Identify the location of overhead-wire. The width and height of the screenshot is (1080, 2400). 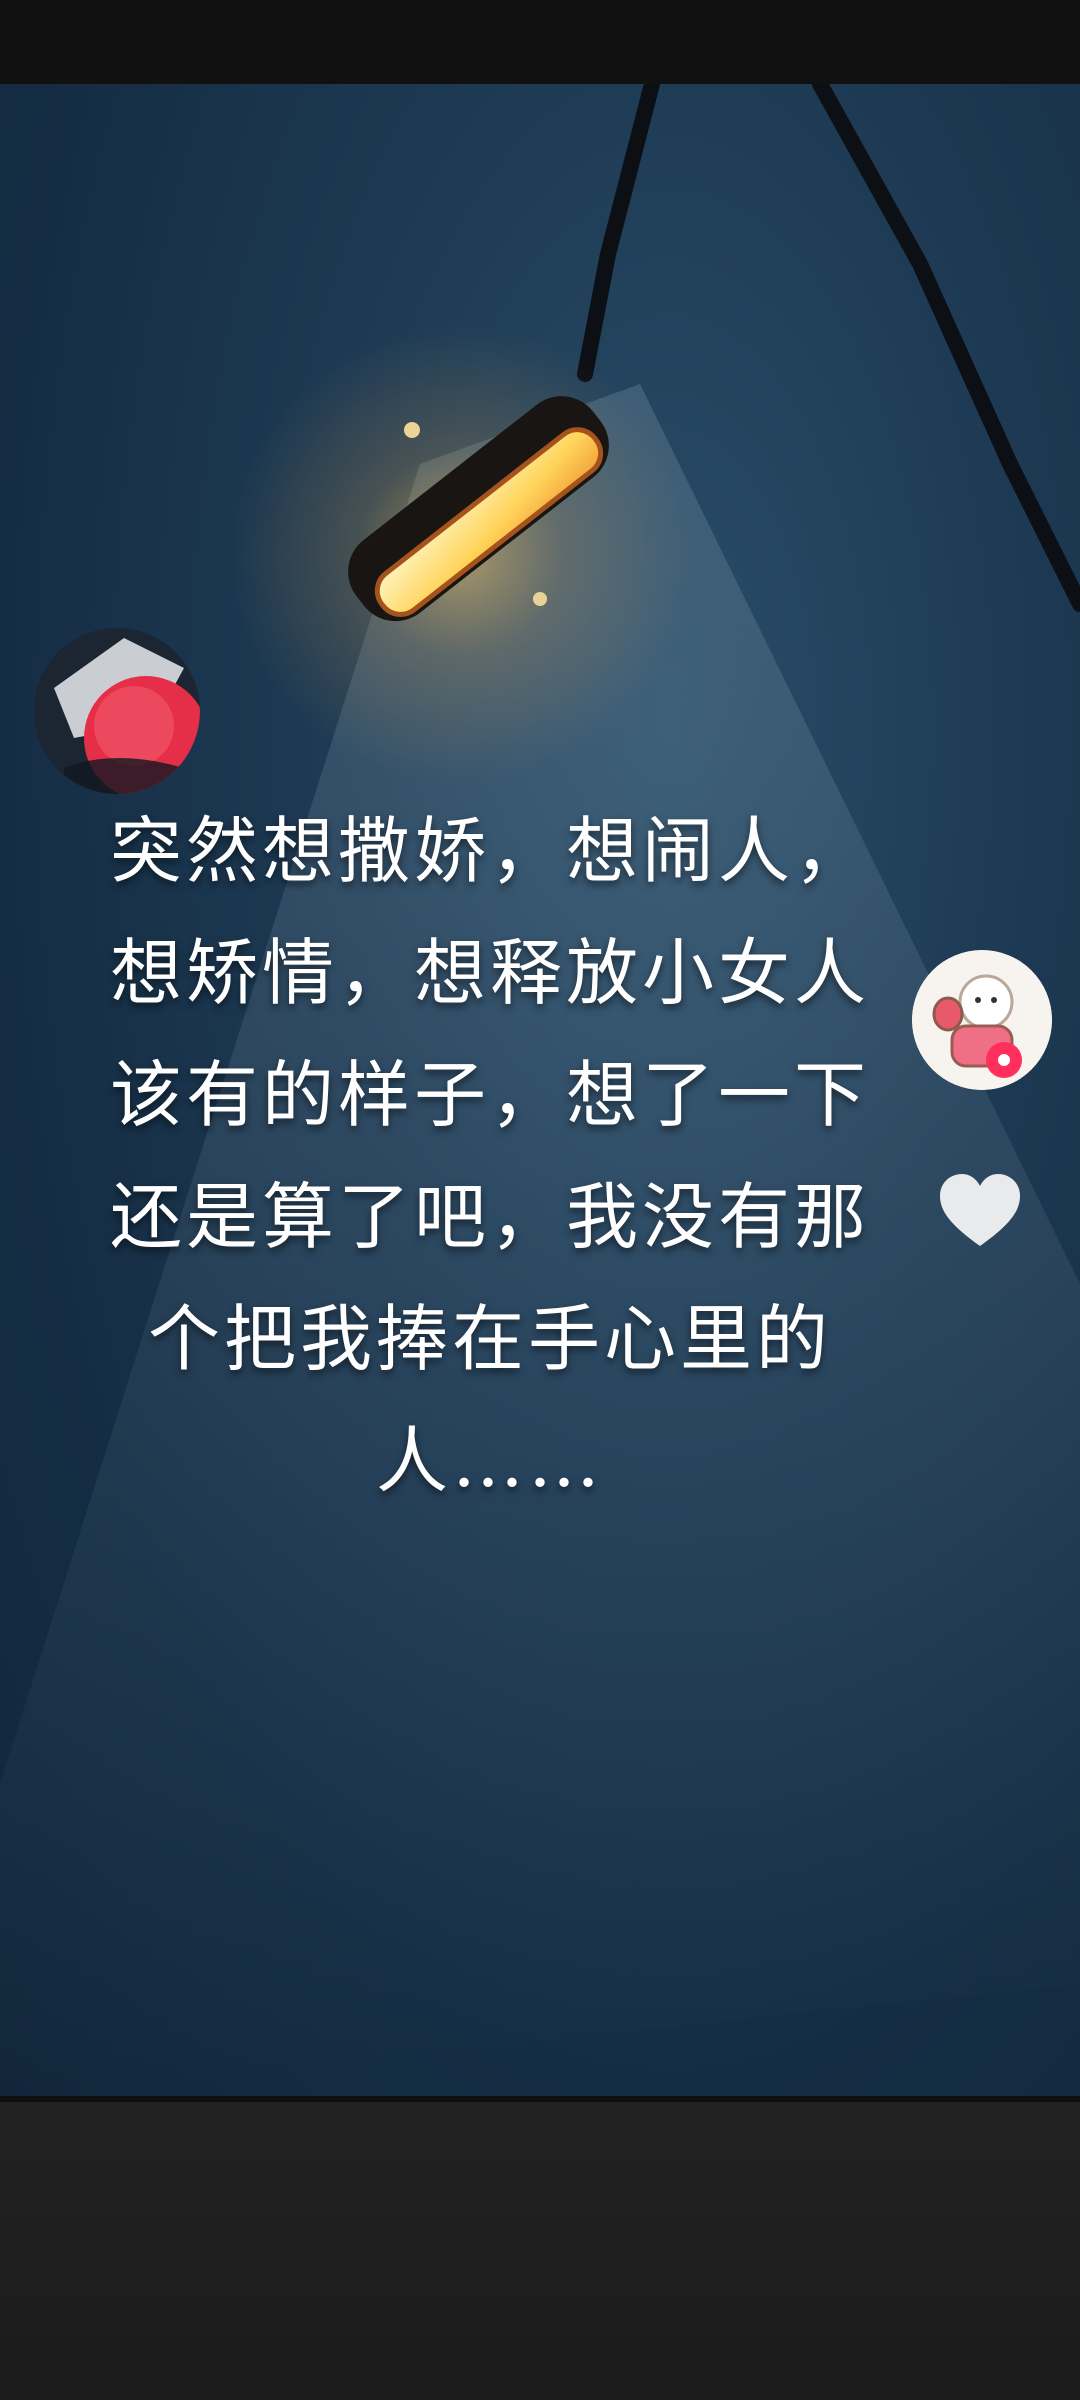
(946, 348).